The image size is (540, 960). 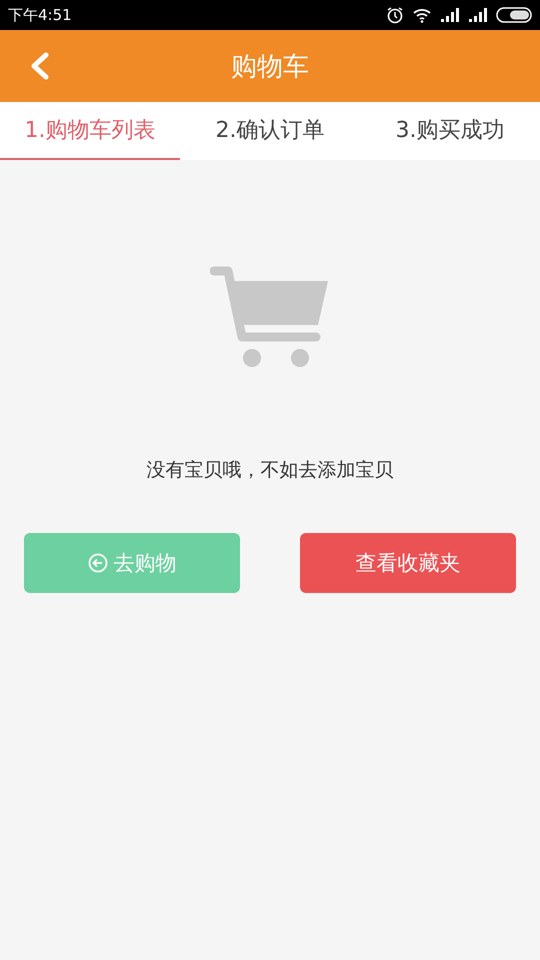 What do you see at coordinates (98, 563) in the screenshot?
I see `back-circle-icon` at bounding box center [98, 563].